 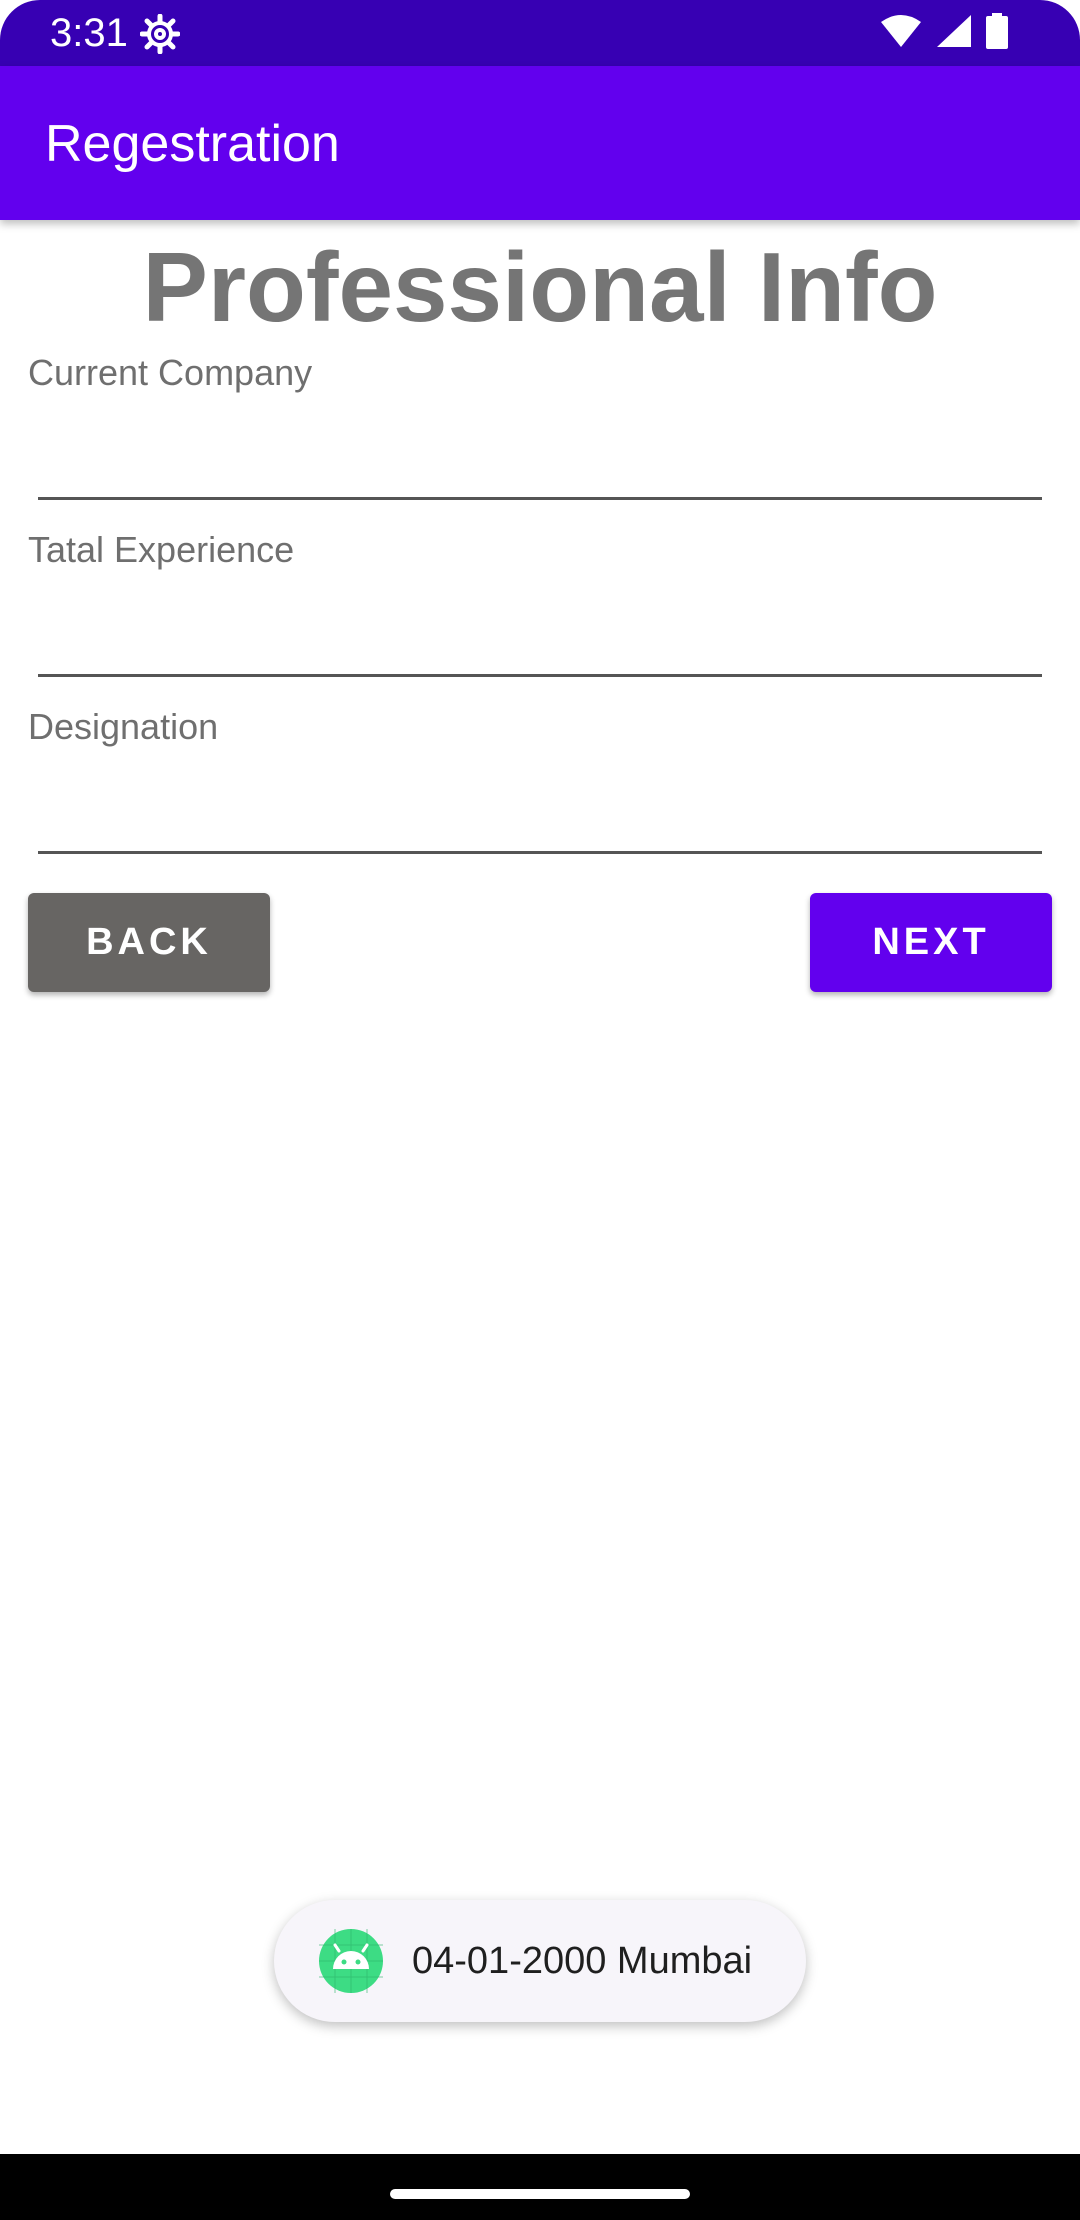 I want to click on page-title: Professional Info, so click(x=540, y=287).